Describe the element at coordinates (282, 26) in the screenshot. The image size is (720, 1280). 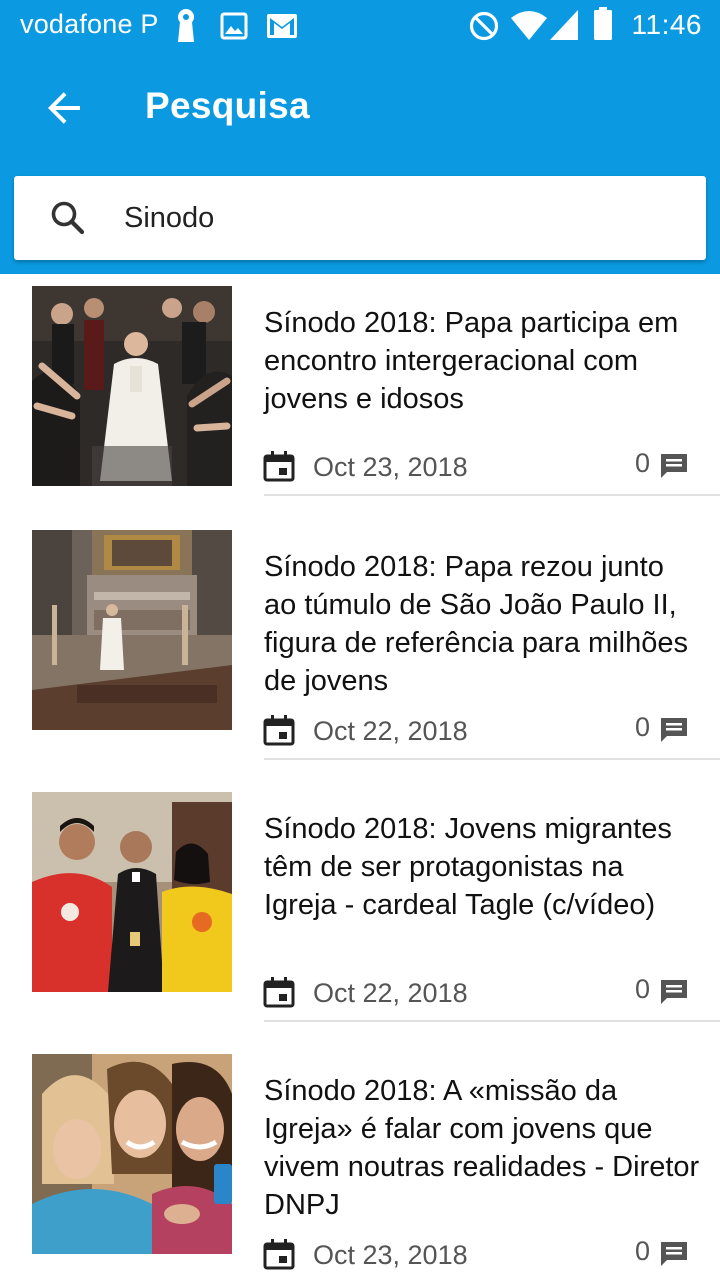
I see `gmail-icon` at that location.